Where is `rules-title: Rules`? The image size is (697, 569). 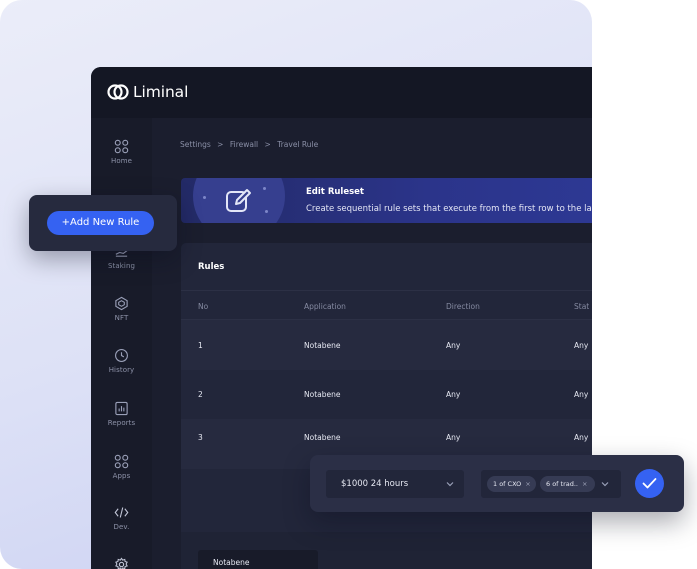 rules-title: Rules is located at coordinates (211, 267).